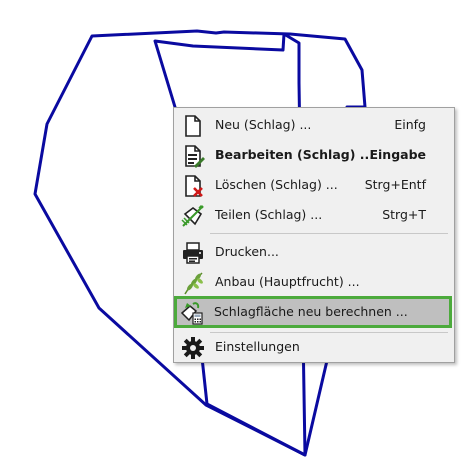 The height and width of the screenshot is (473, 473). I want to click on menu-item-label: Einstellungen, so click(257, 346).